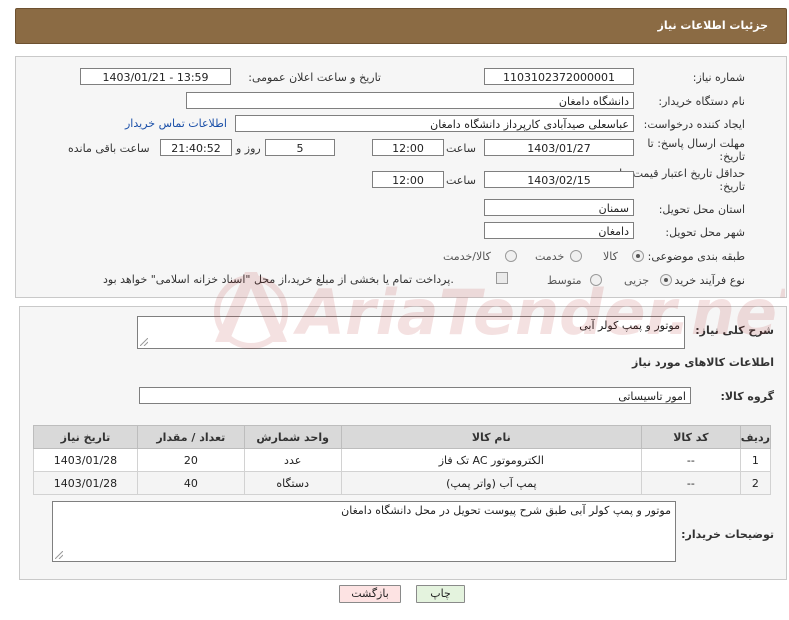 The width and height of the screenshot is (789, 620). What do you see at coordinates (292, 483) in the screenshot?
I see `cell-unit: دستگاه` at bounding box center [292, 483].